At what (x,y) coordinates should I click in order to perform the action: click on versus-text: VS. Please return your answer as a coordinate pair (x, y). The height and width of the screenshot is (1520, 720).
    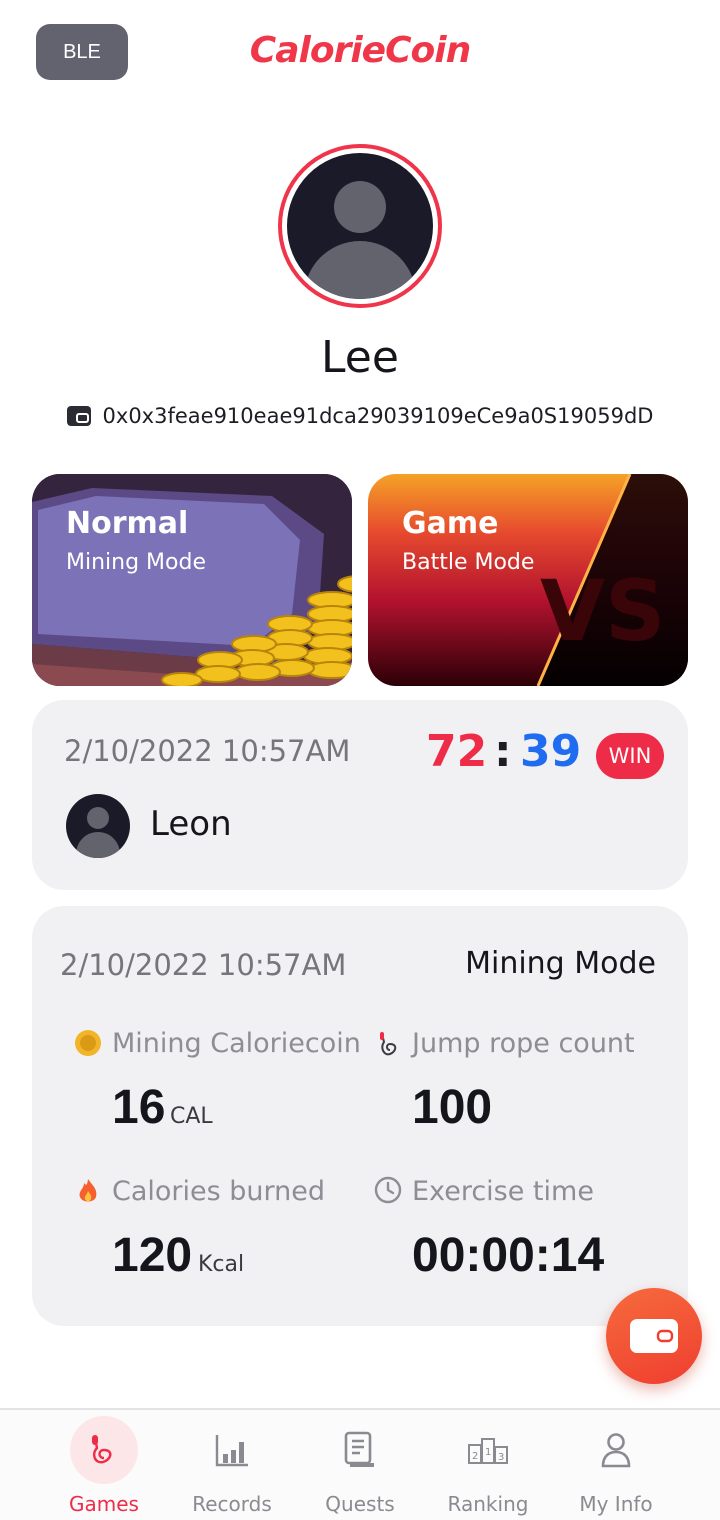
    Looking at the image, I should click on (603, 611).